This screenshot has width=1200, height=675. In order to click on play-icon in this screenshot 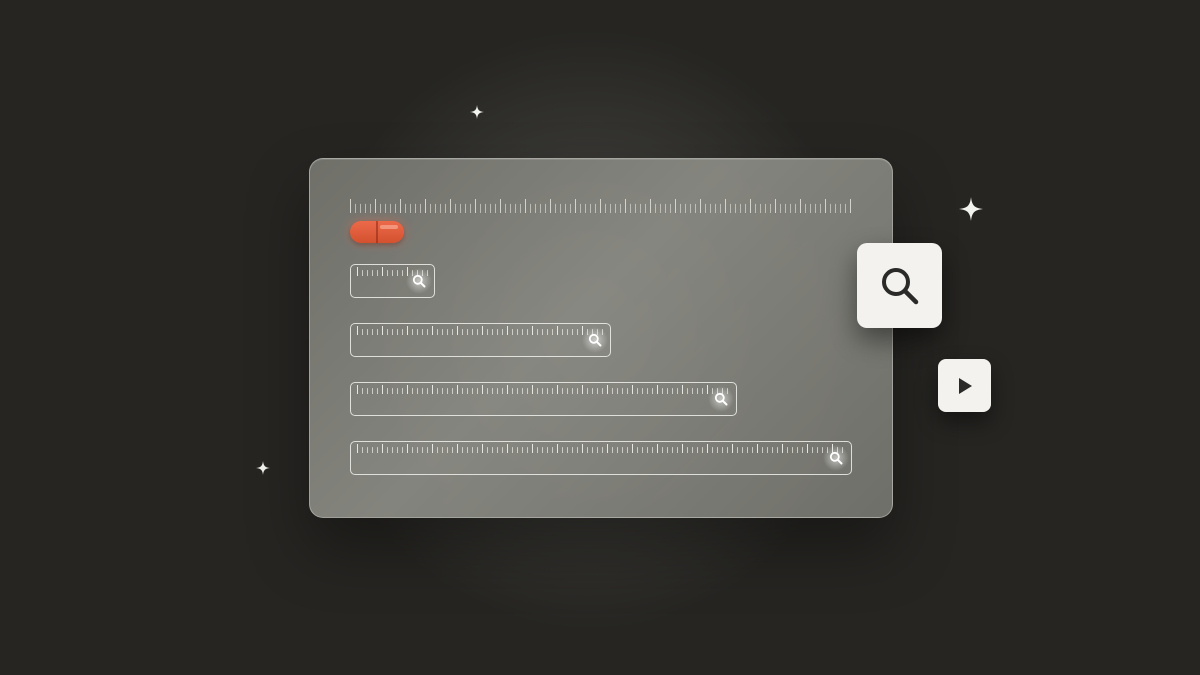, I will do `click(965, 385)`.